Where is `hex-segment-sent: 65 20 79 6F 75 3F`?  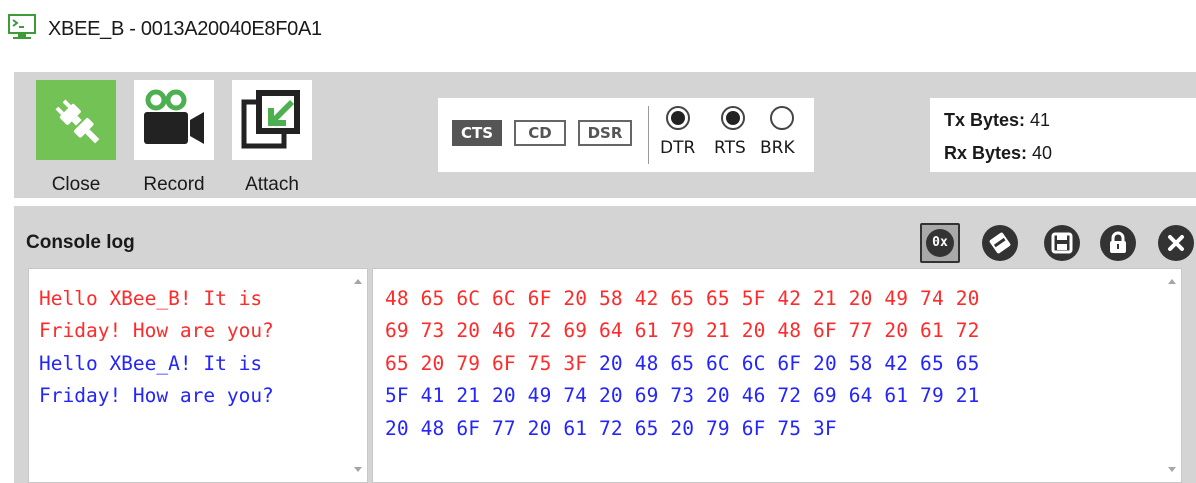 hex-segment-sent: 65 20 79 6F 75 3F is located at coordinates (492, 363).